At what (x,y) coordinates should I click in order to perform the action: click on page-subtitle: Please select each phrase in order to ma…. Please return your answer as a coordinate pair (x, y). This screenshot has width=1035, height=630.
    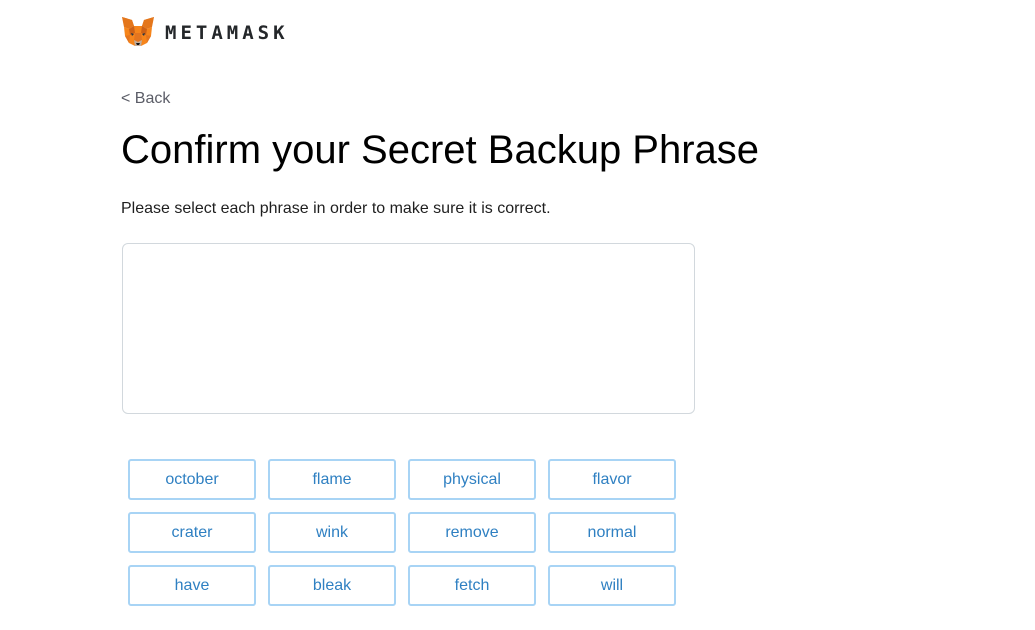
    Looking at the image, I should click on (336, 208).